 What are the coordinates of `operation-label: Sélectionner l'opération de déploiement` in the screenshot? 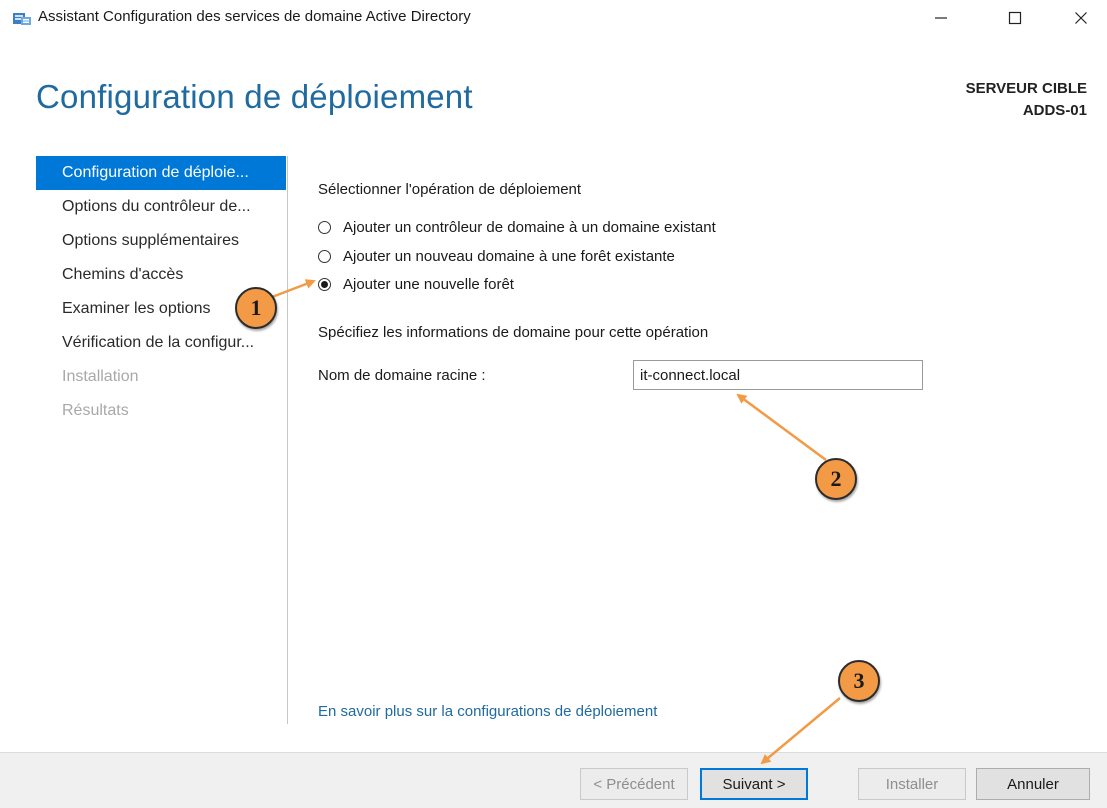 It's located at (450, 189).